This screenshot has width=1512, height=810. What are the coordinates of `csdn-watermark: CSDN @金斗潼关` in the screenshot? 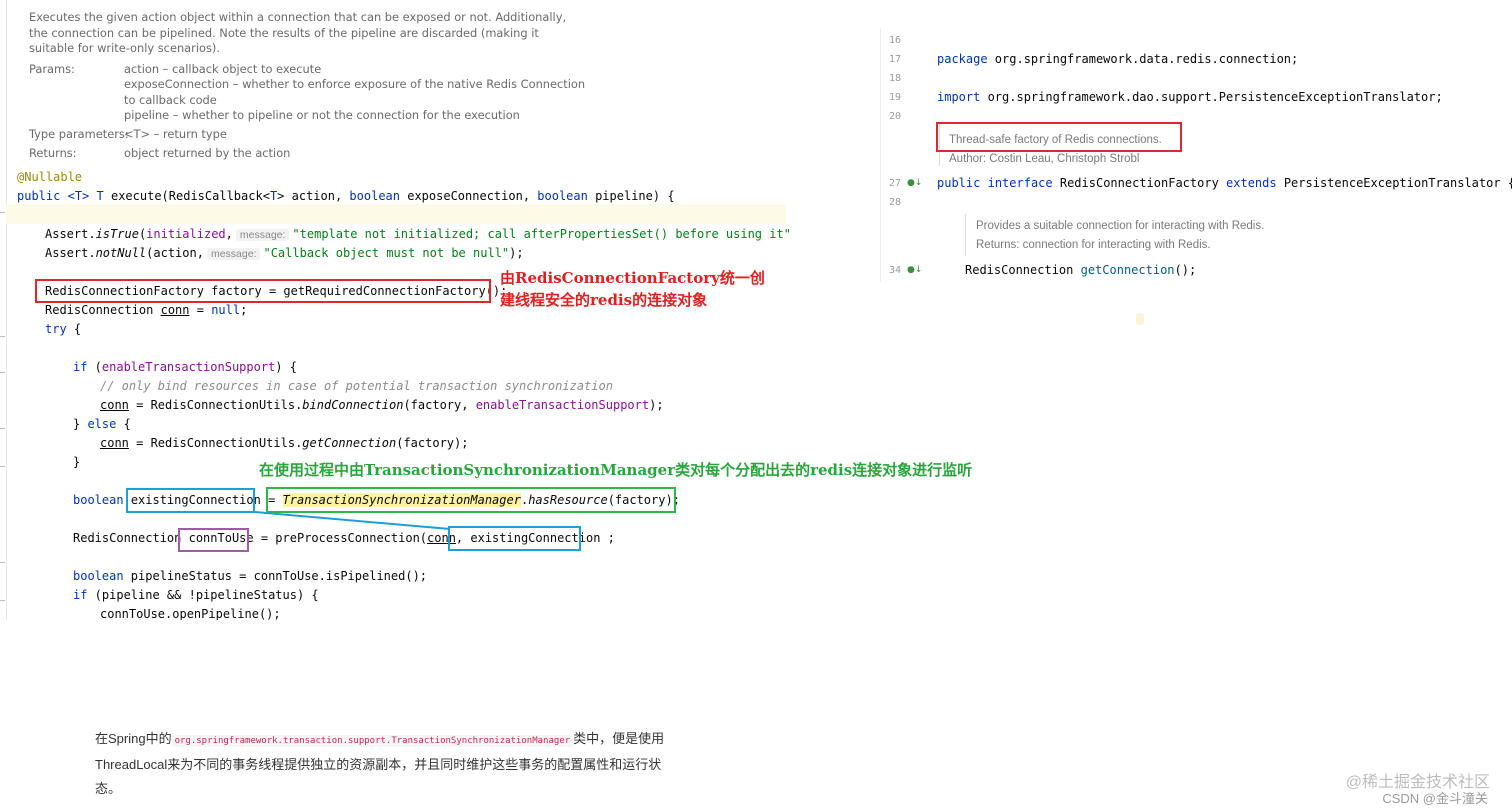 It's located at (1435, 798).